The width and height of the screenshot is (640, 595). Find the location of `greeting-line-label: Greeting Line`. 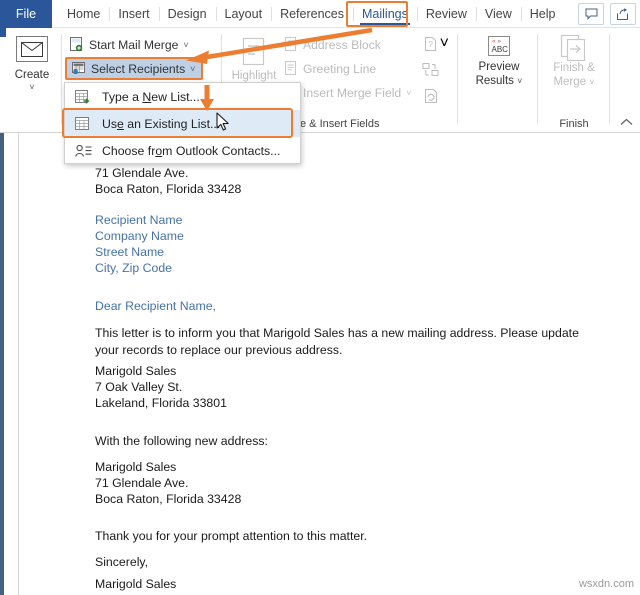

greeting-line-label: Greeting Line is located at coordinates (340, 68).